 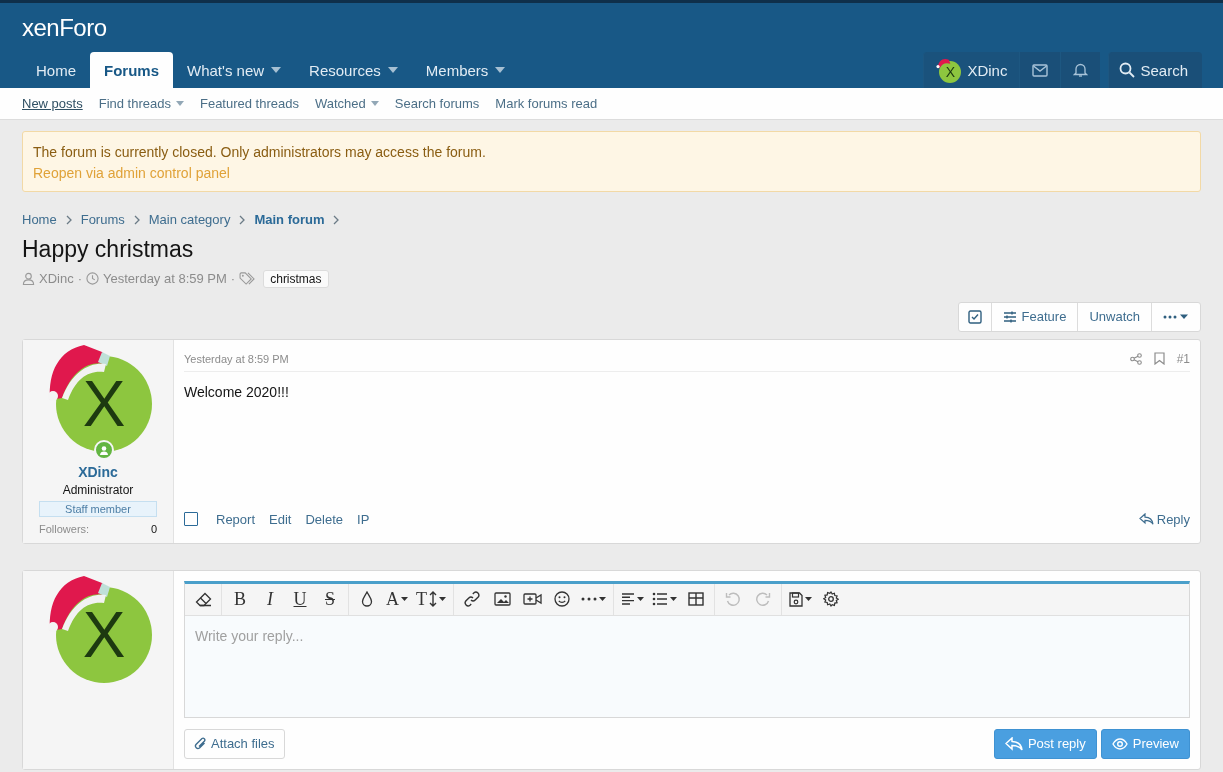 I want to click on account-link: X XDinc, so click(x=971, y=70).